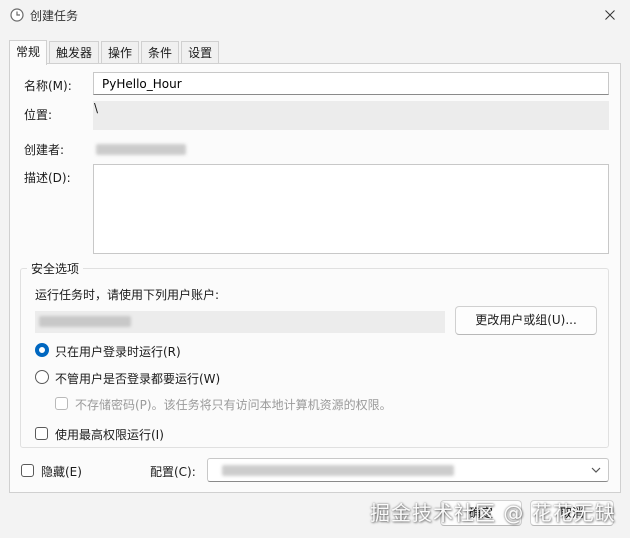  I want to click on tab-conditions: 条件, so click(160, 52).